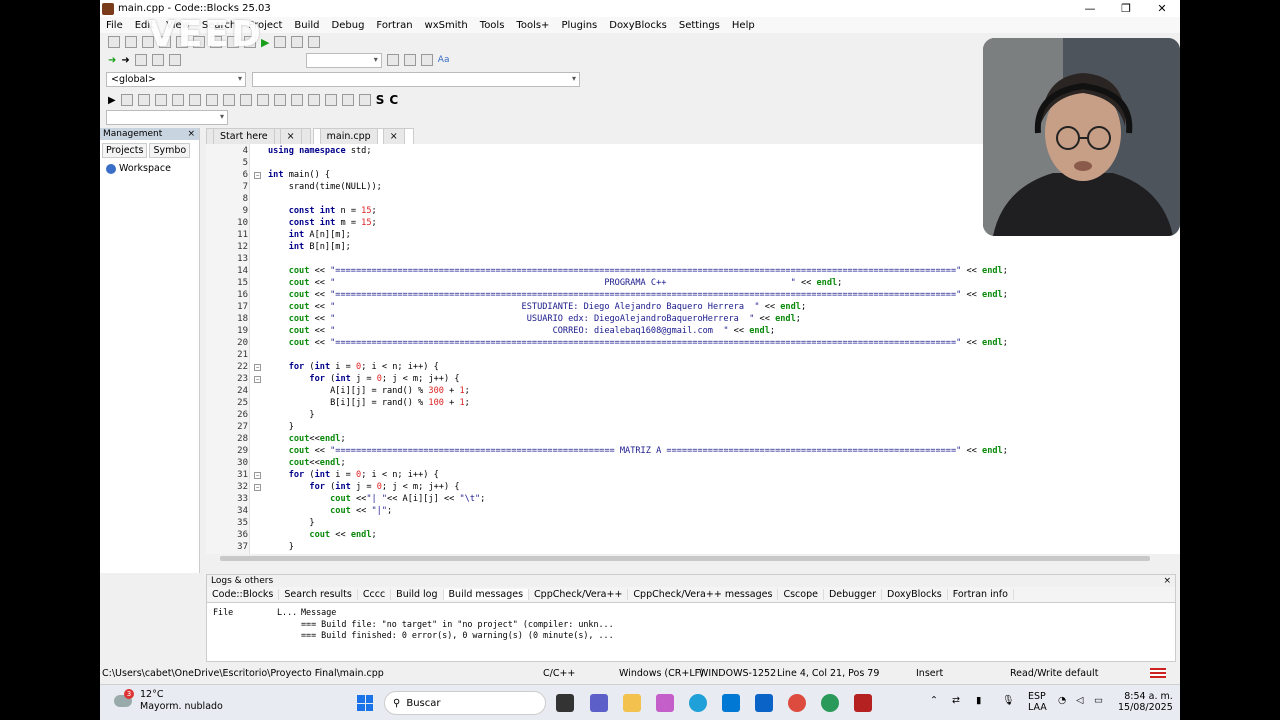 This screenshot has width=1280, height=720. What do you see at coordinates (160, 100) in the screenshot?
I see `step-into-icon` at bounding box center [160, 100].